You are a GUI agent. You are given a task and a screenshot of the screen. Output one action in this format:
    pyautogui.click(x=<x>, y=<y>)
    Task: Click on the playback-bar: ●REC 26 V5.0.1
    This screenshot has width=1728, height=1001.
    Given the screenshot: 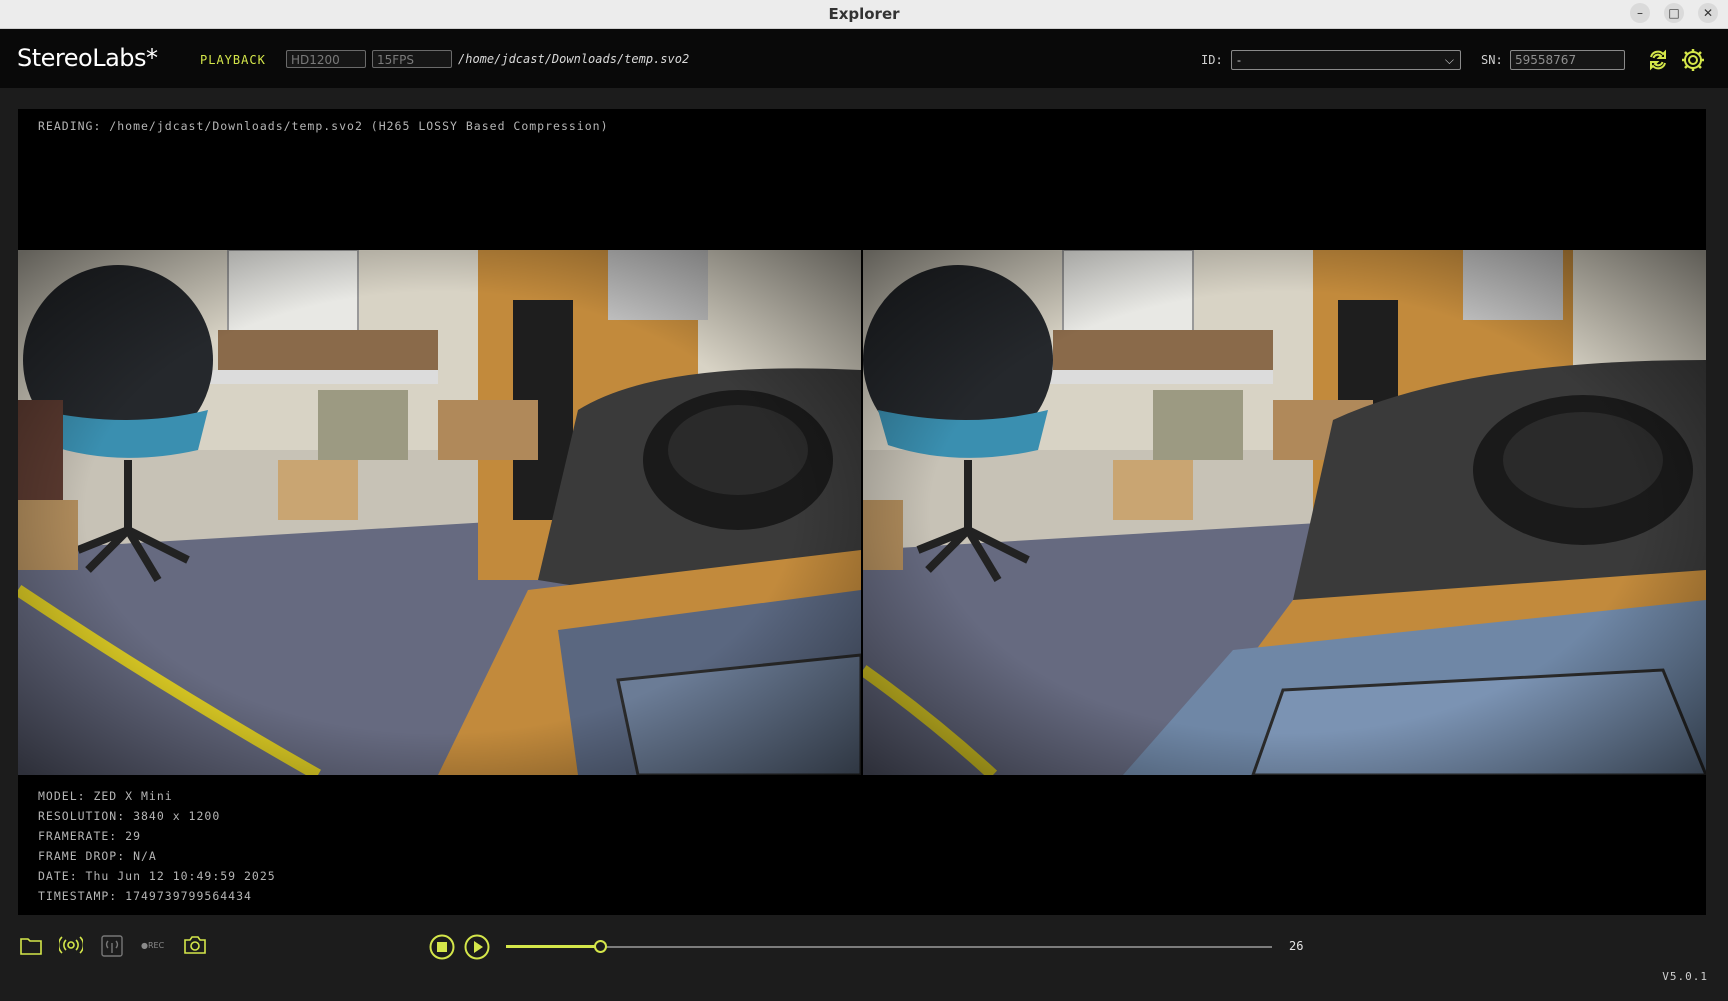 What is the action you would take?
    pyautogui.click(x=864, y=958)
    